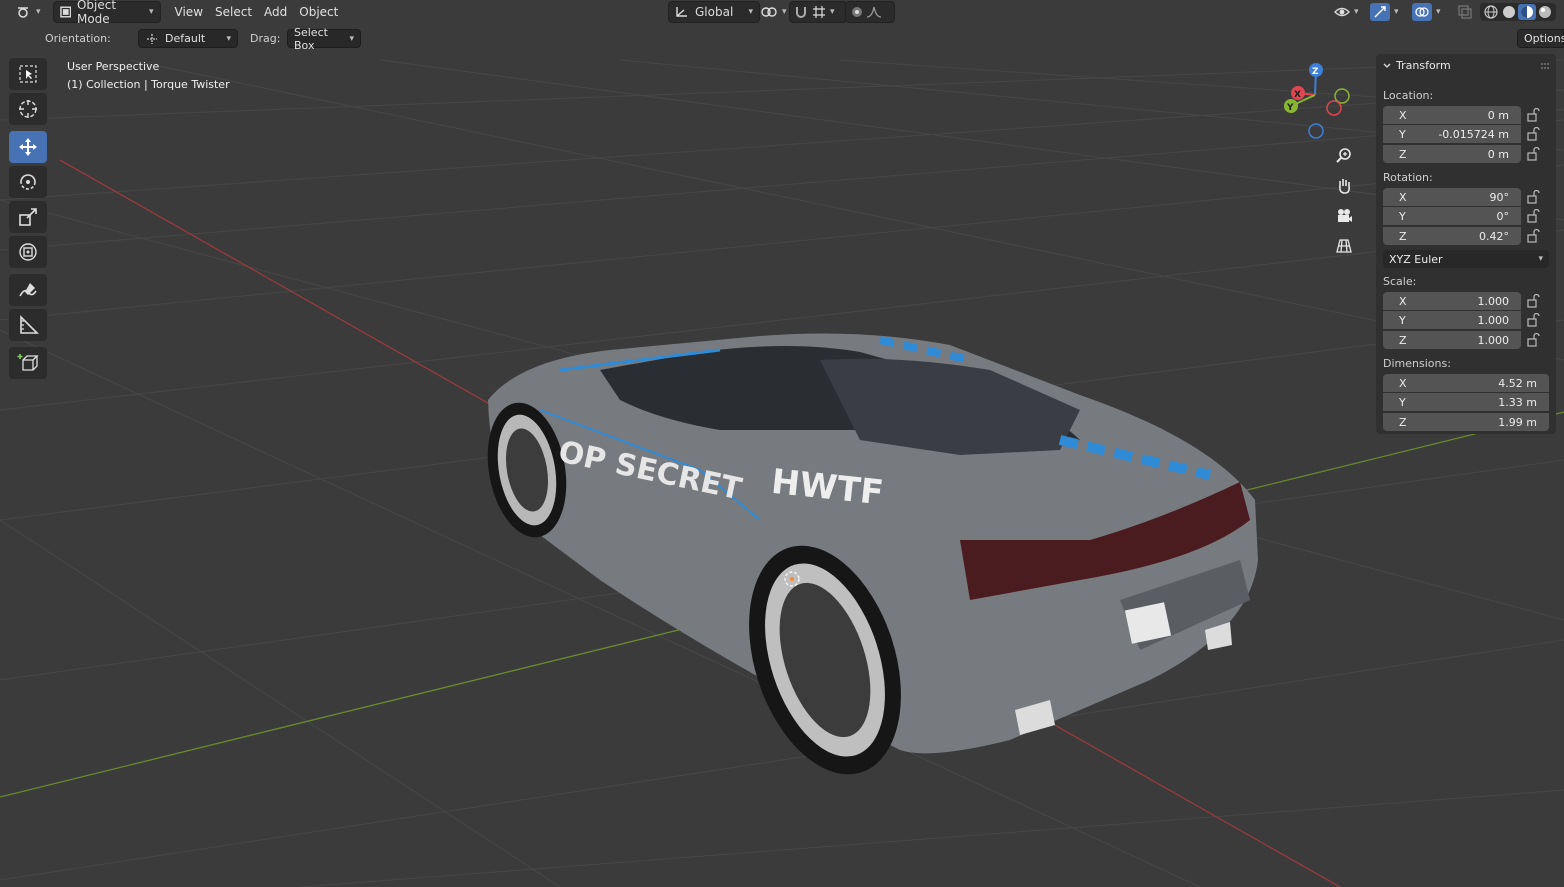  What do you see at coordinates (1491, 12) in the screenshot?
I see `wireframe-shading-icon` at bounding box center [1491, 12].